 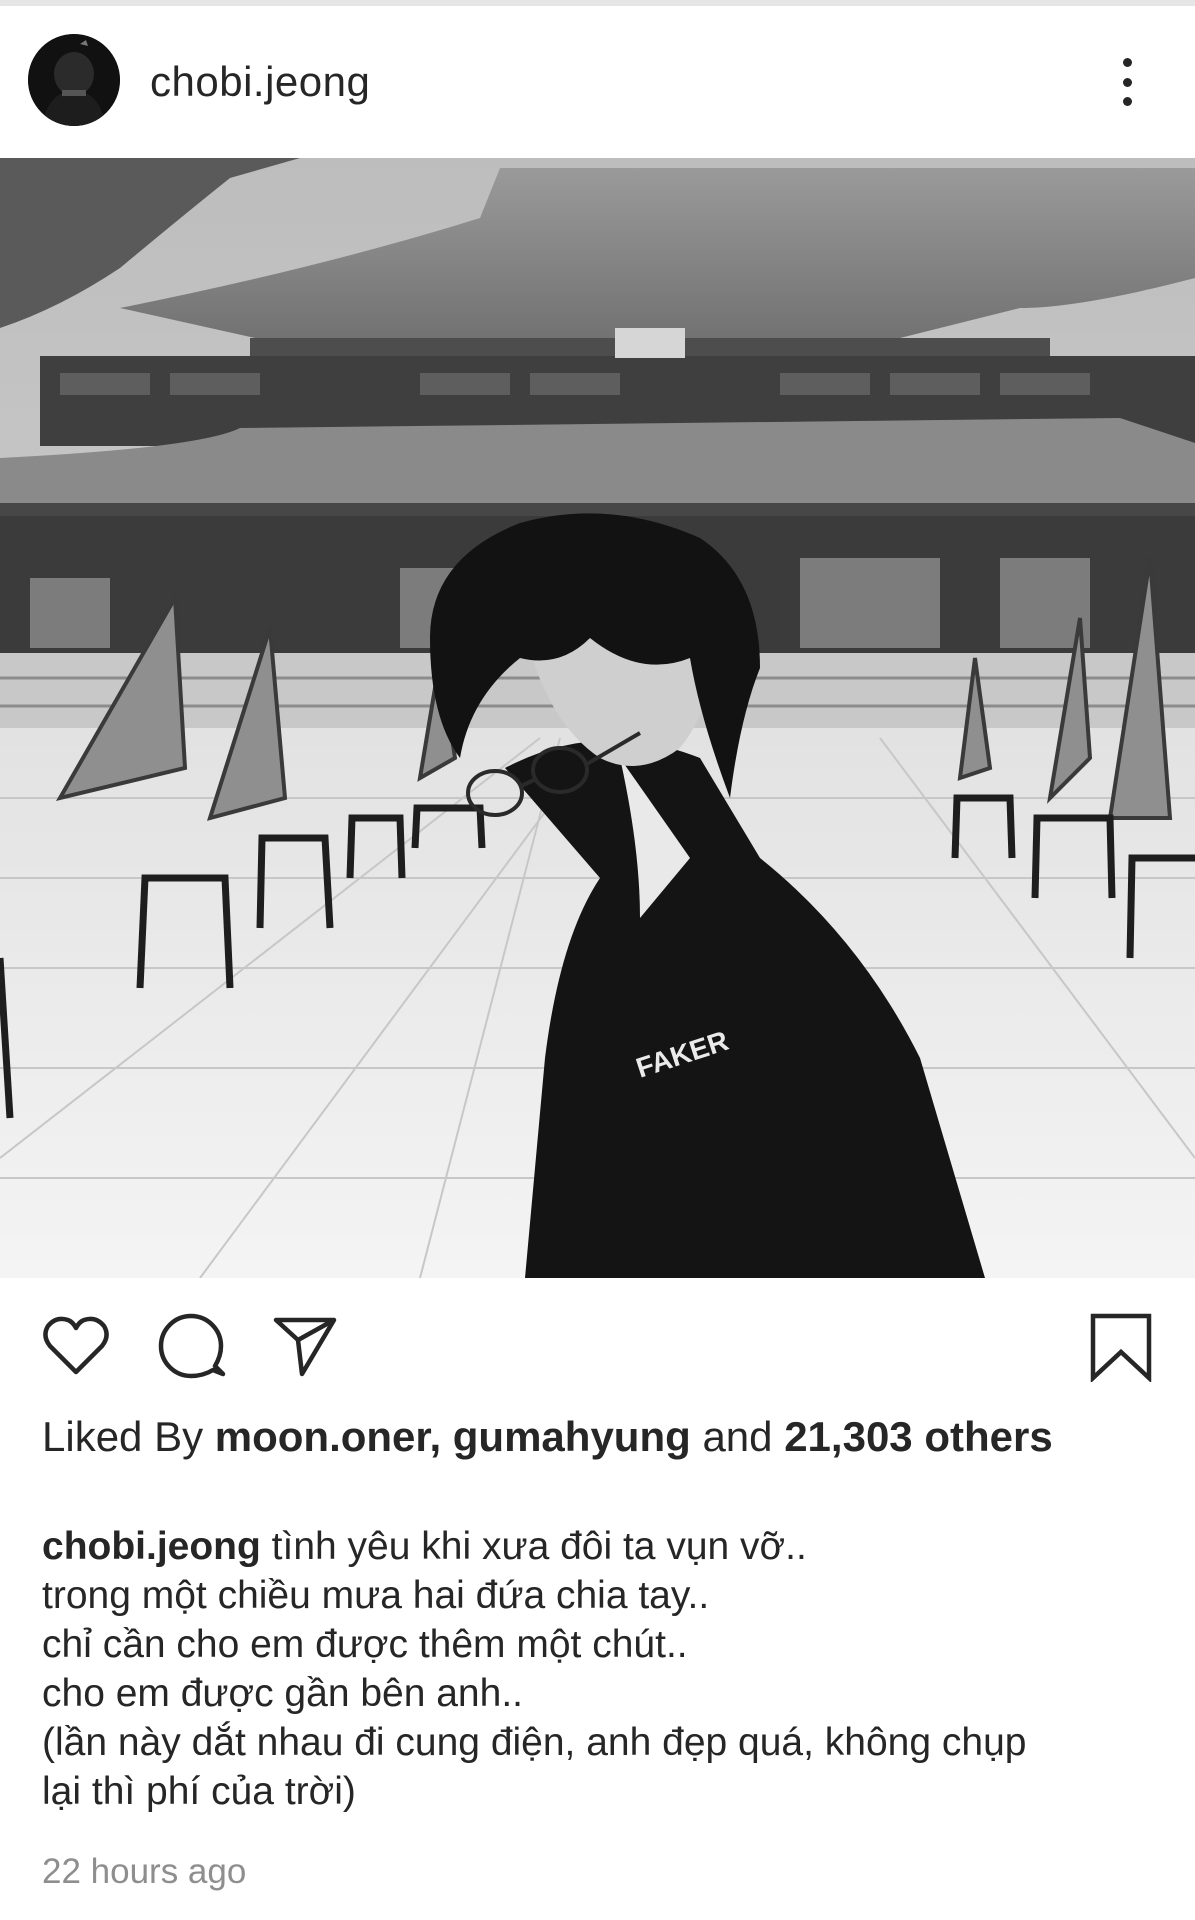 I want to click on send-icon, so click(x=304, y=1346).